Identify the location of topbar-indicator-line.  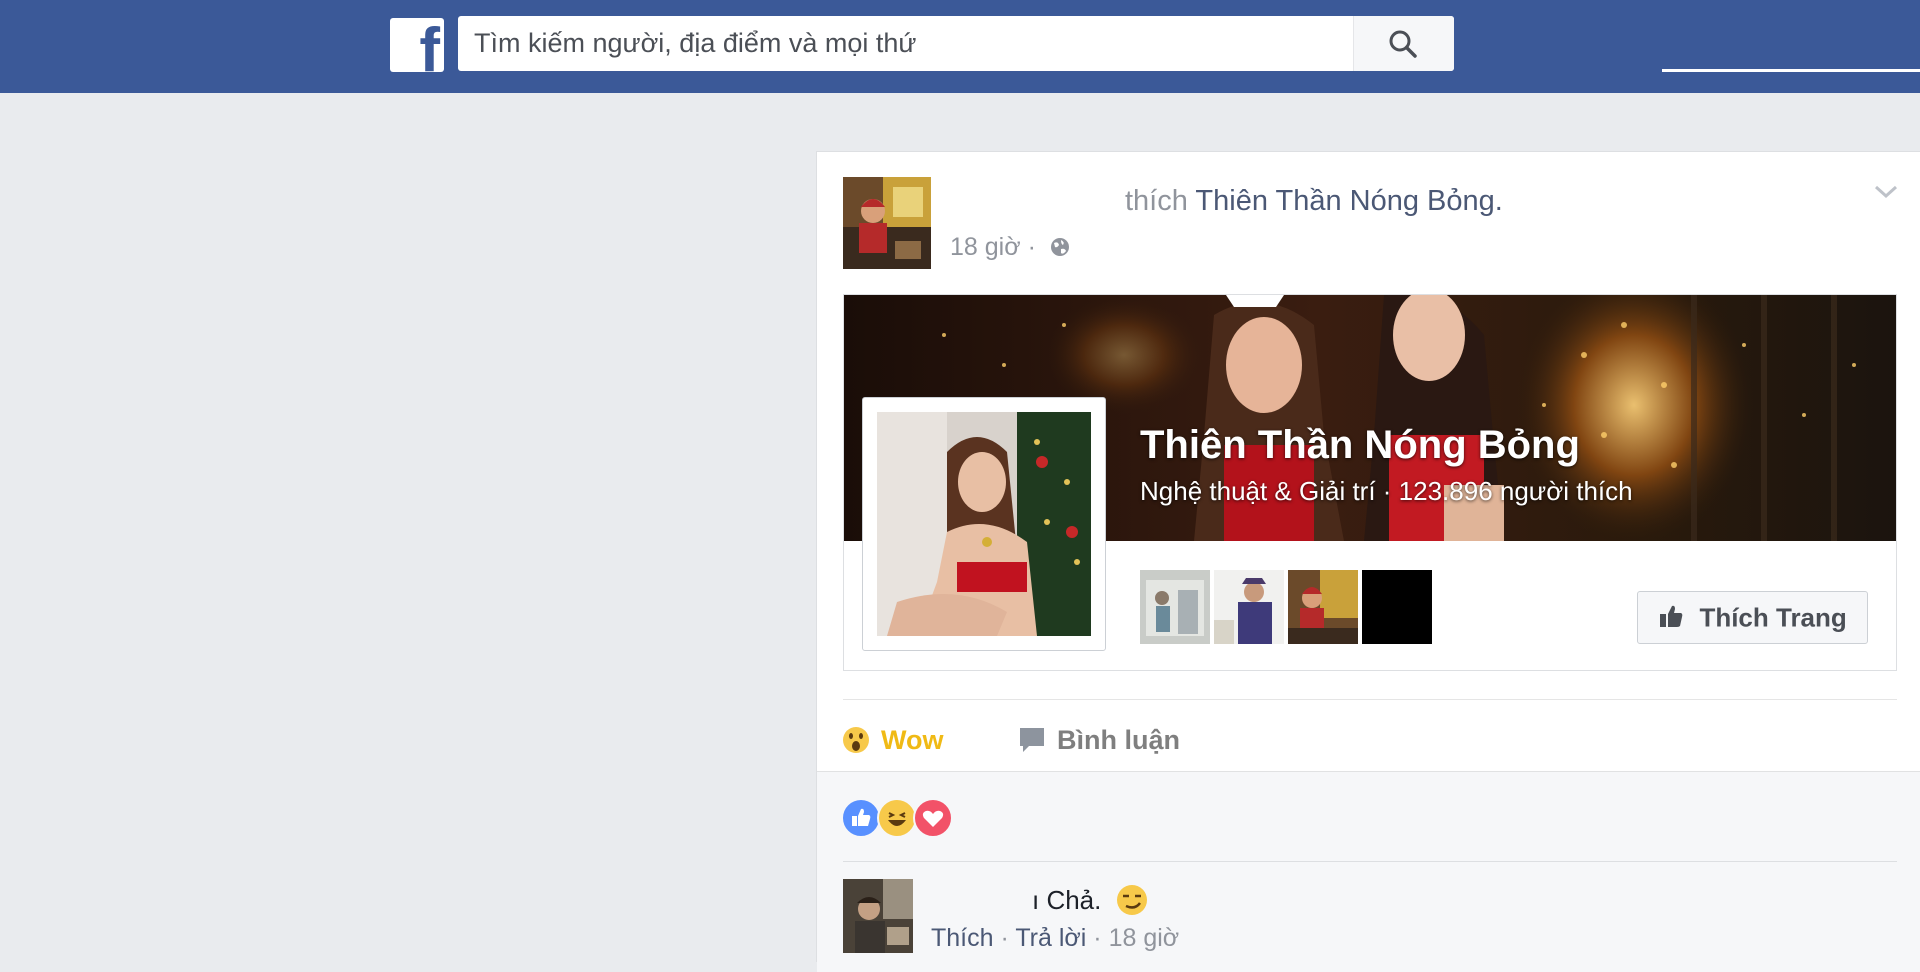
(1791, 70).